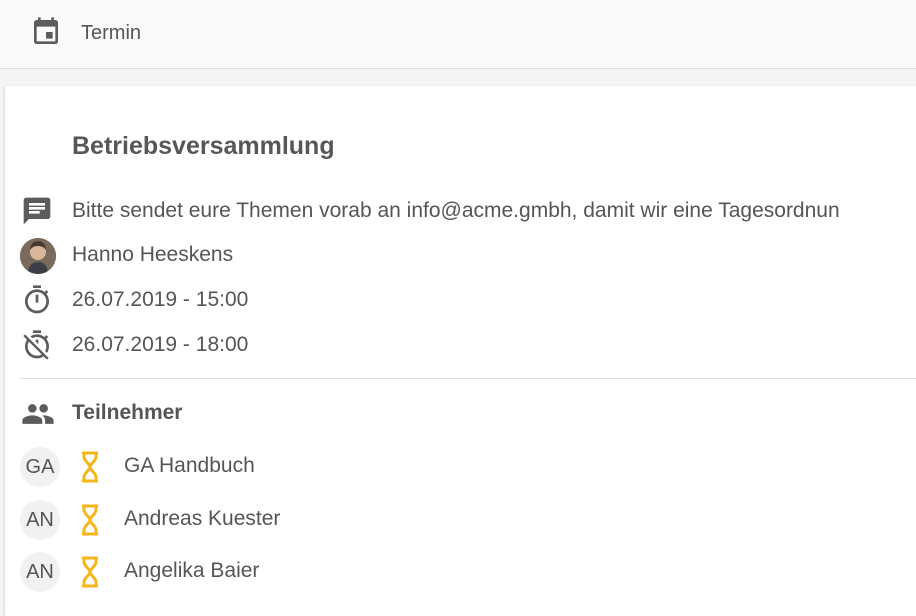  Describe the element at coordinates (458, 467) in the screenshot. I see `list-item: GA GA Handbuch` at that location.